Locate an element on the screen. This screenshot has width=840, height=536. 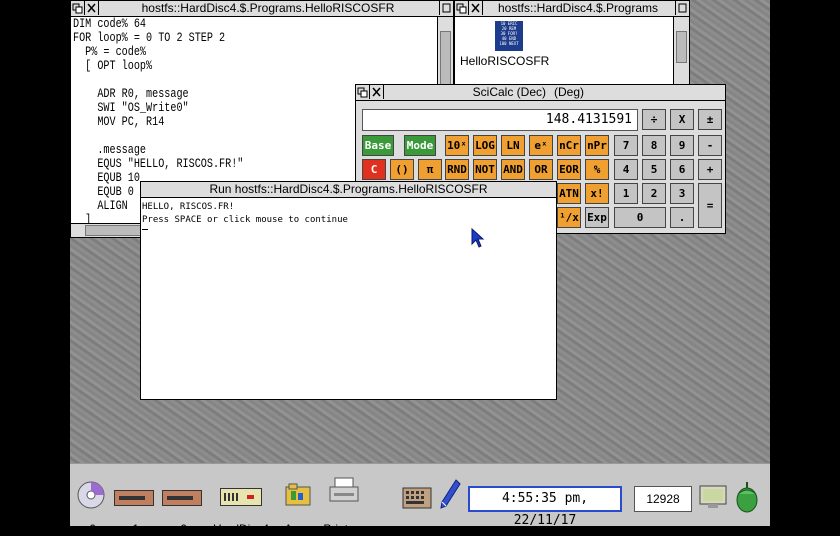
code-line: [ OPT loop% is located at coordinates (113, 65).